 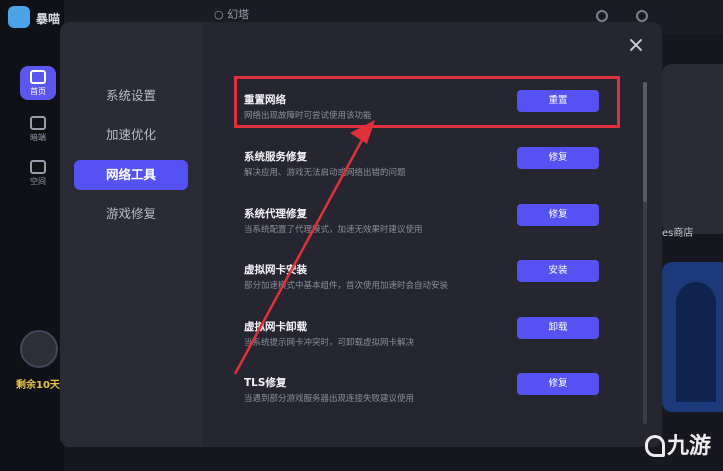 What do you see at coordinates (39, 349) in the screenshot?
I see `avatar` at bounding box center [39, 349].